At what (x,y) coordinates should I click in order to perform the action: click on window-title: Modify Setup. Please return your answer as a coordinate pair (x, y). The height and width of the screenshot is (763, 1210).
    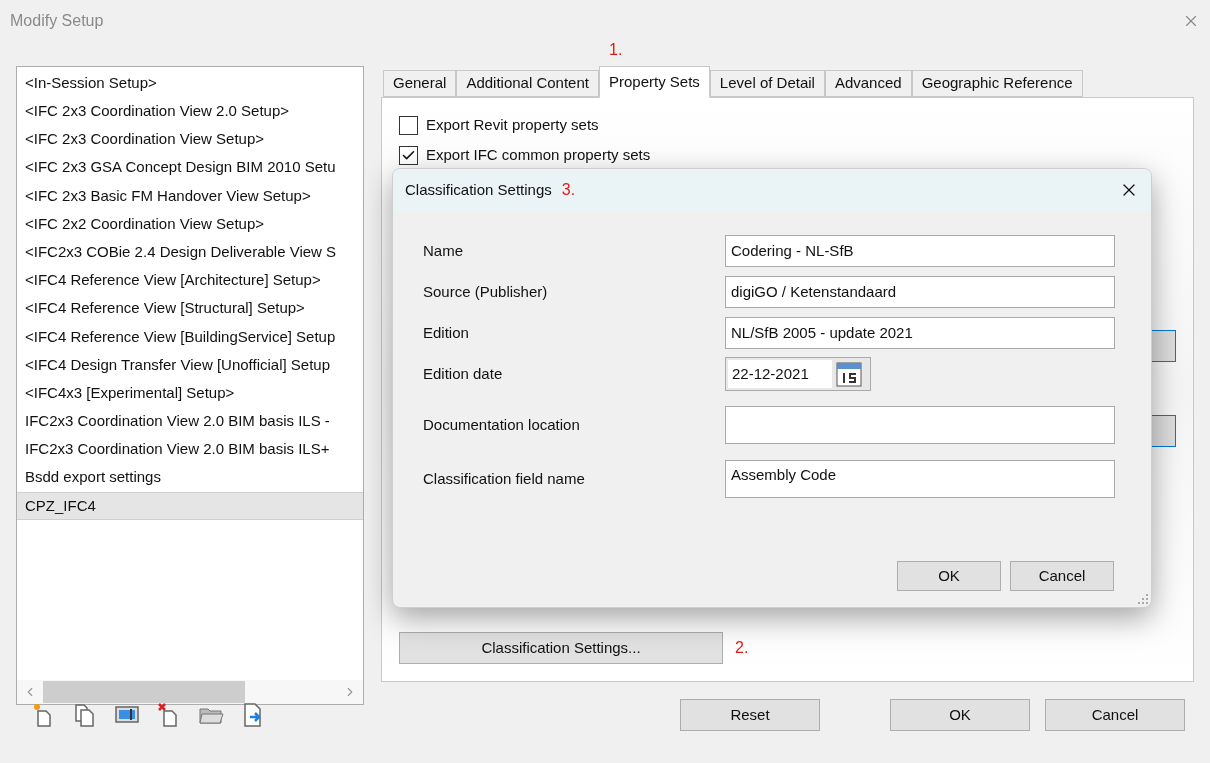
    Looking at the image, I should click on (57, 21).